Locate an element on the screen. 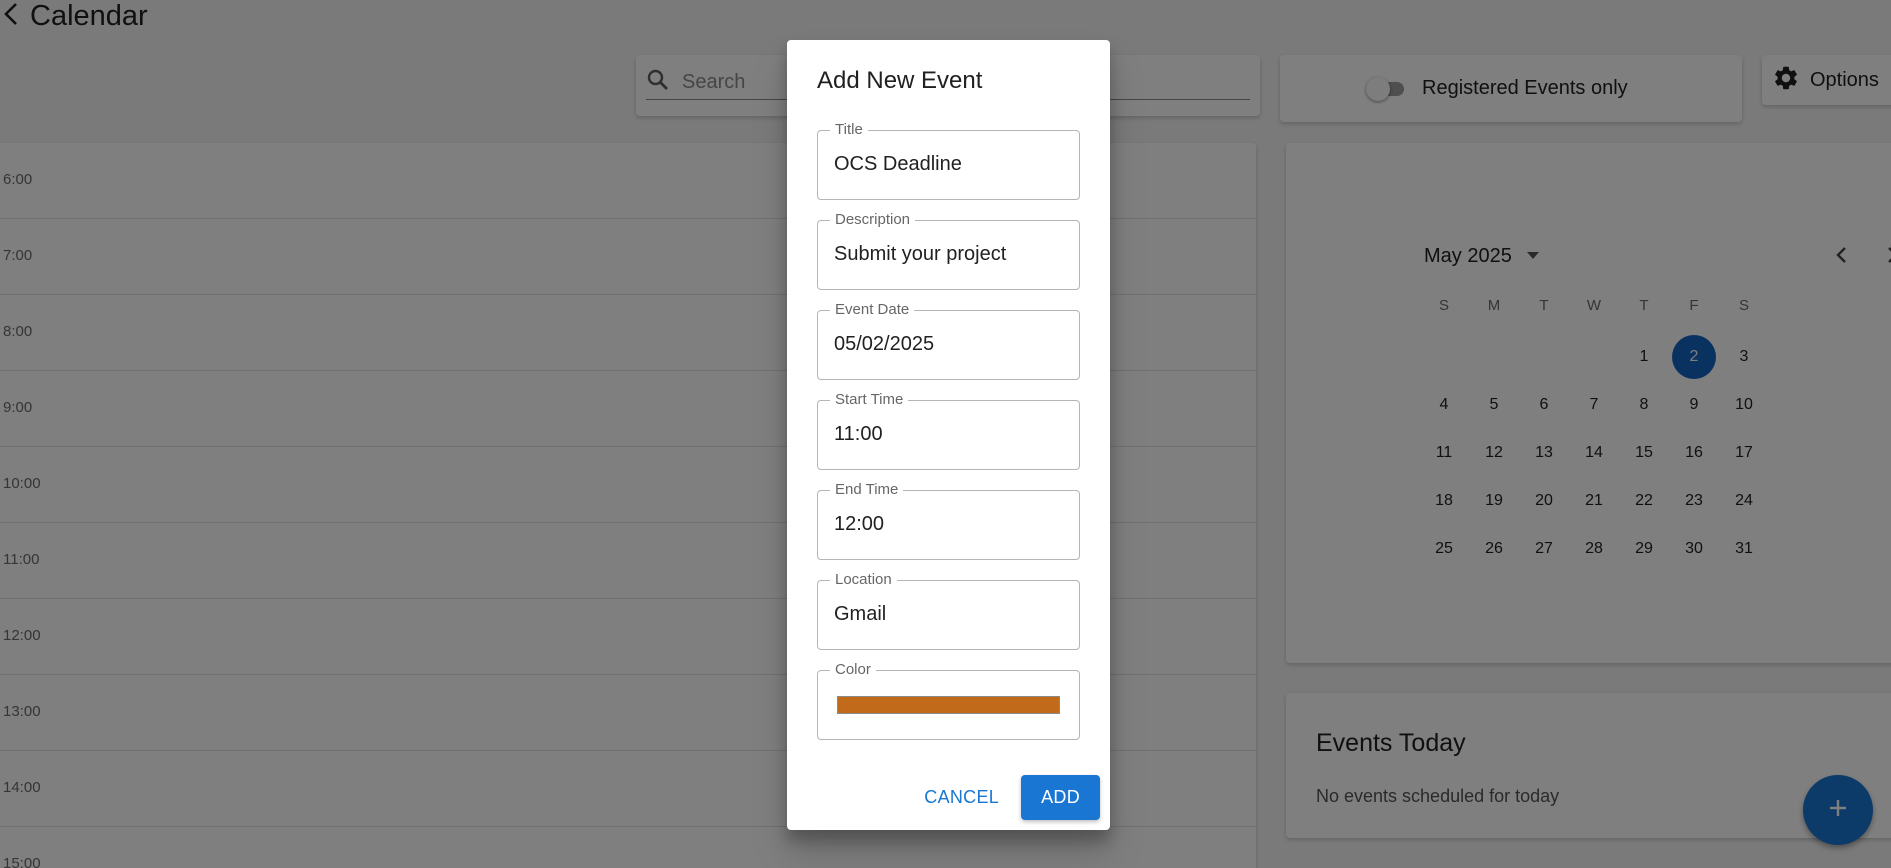  title-input is located at coordinates (949, 164).